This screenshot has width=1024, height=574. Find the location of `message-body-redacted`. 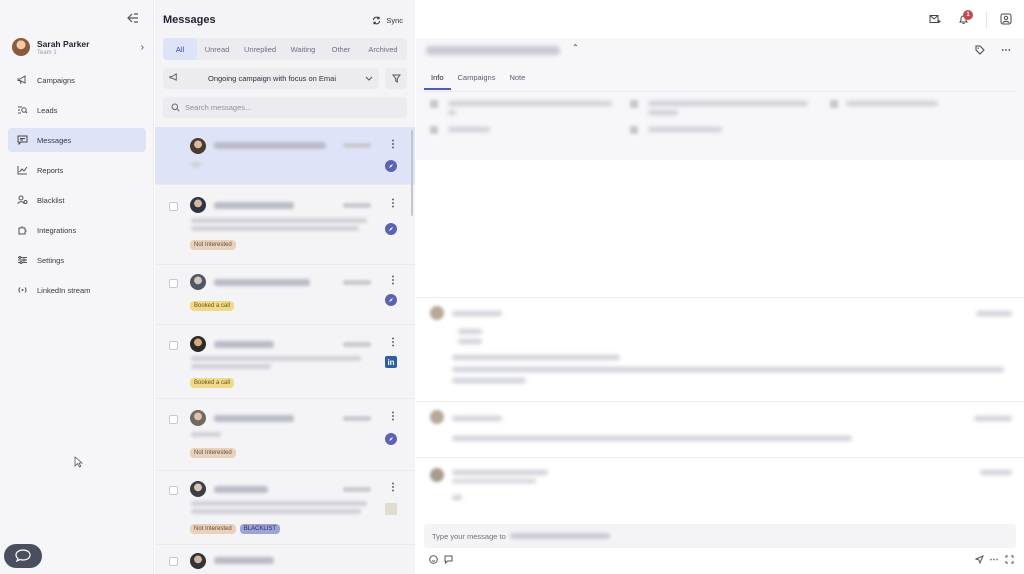

message-body-redacted is located at coordinates (457, 497).